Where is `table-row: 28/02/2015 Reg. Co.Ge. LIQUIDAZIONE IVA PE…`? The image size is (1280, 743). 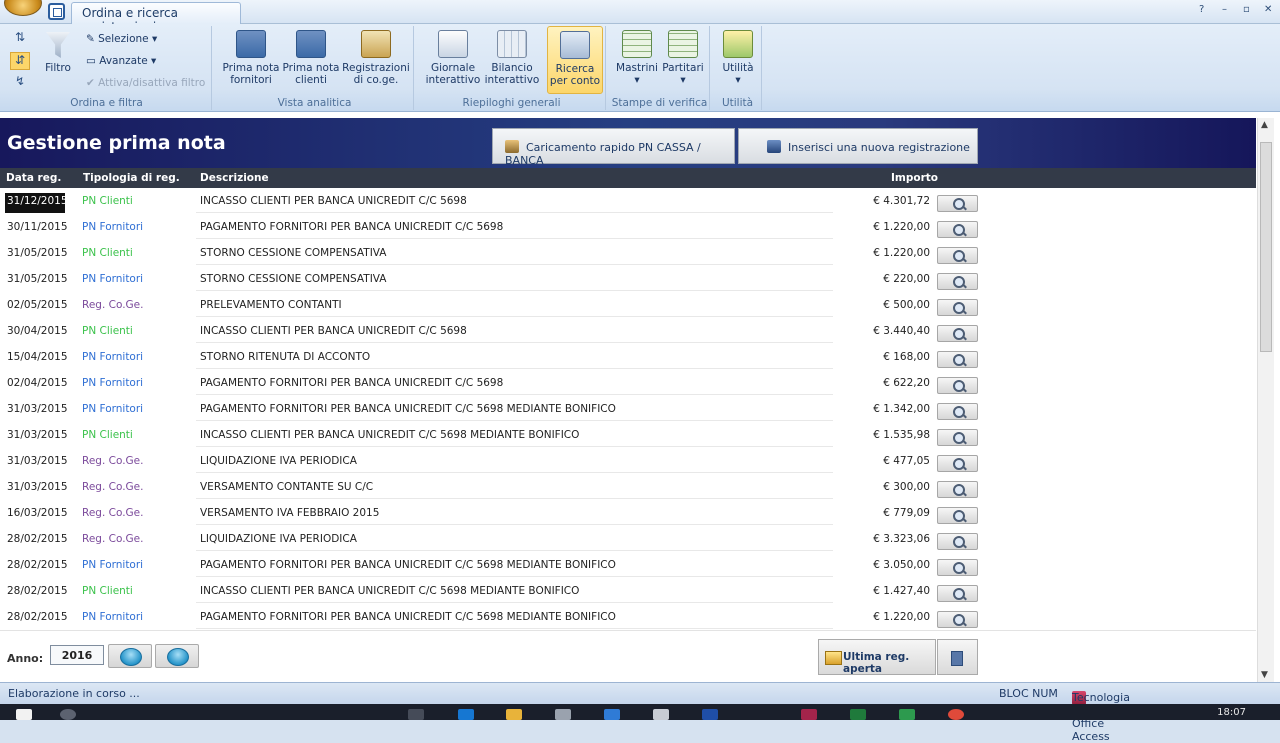
table-row: 28/02/2015 Reg. Co.Ge. LIQUIDAZIONE IVA PE… is located at coordinates (628, 540).